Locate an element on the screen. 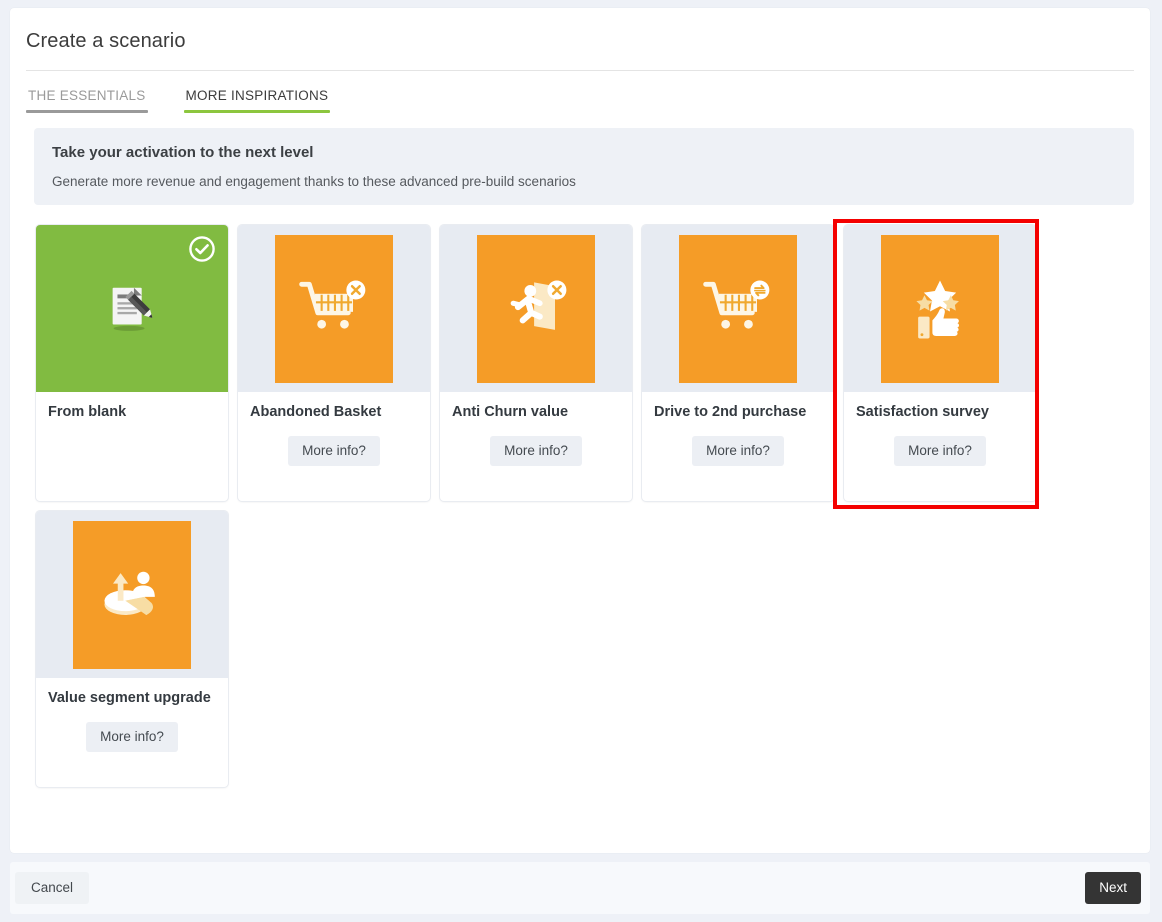  scenario-card-value-segment-upgrade: Value segment upgrade More info? is located at coordinates (132, 649).